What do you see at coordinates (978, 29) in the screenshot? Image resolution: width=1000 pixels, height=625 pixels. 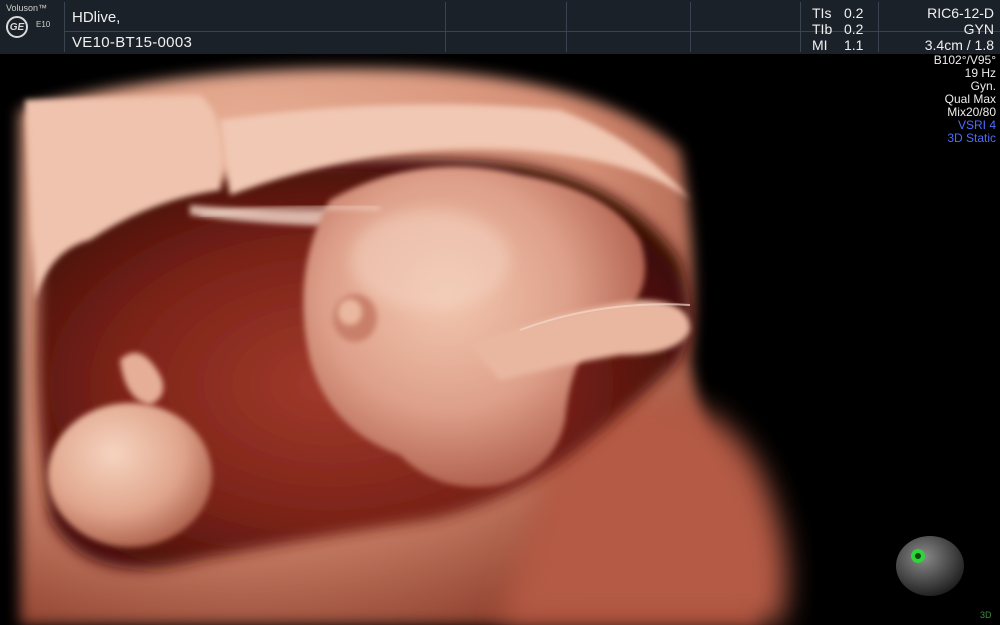 I see `application-preset: GYN` at bounding box center [978, 29].